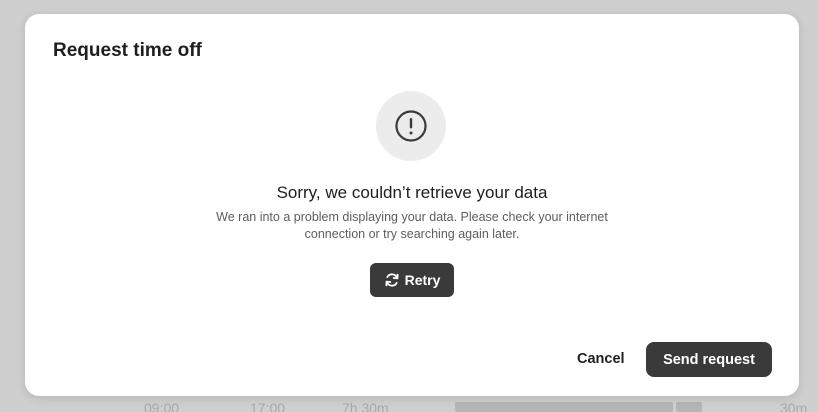 The width and height of the screenshot is (818, 412). I want to click on background-progress-bar, so click(564, 407).